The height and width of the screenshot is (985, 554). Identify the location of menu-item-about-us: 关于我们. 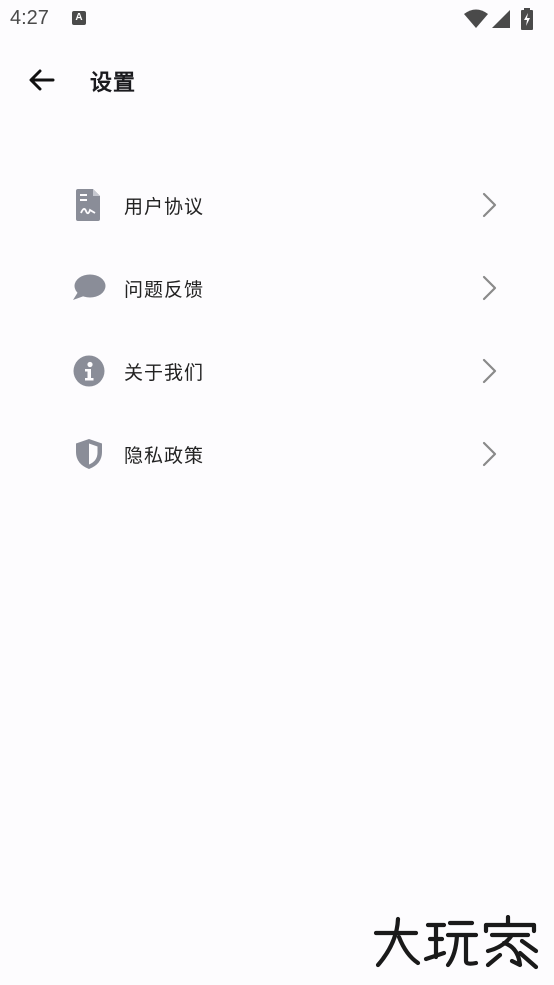
(277, 370).